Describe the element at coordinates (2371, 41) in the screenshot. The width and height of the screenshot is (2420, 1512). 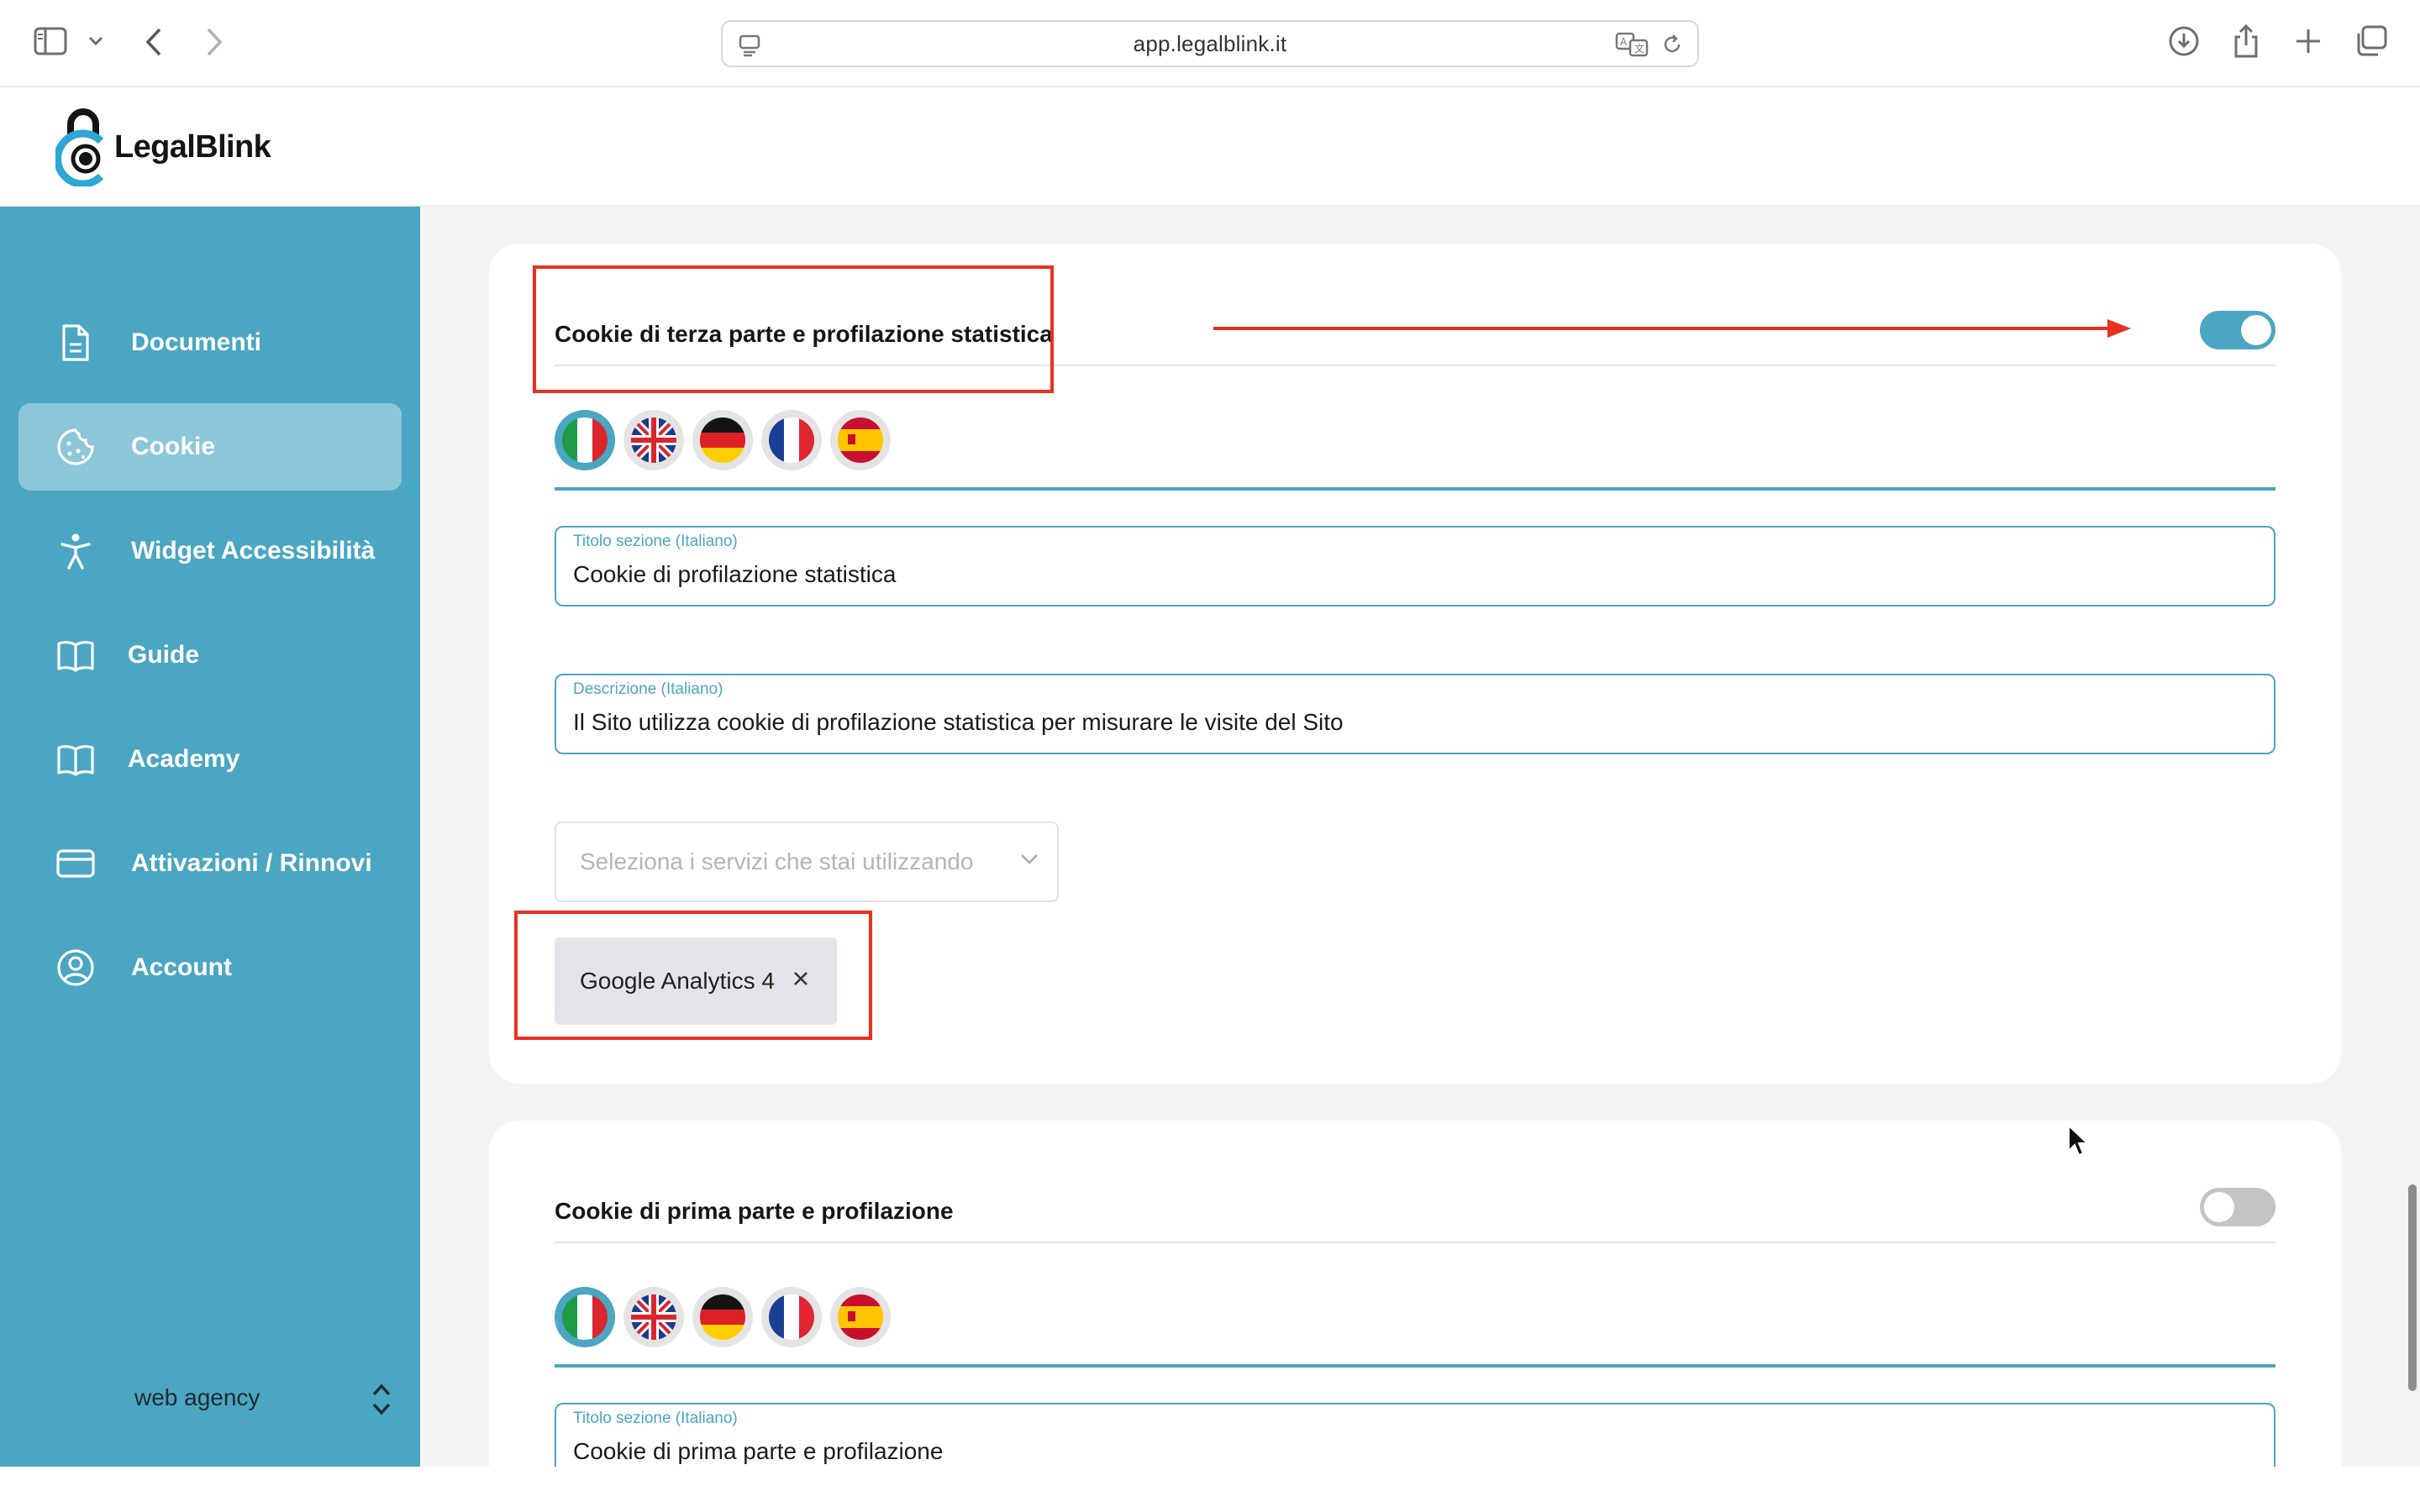
I see `tab-overview-icon` at that location.